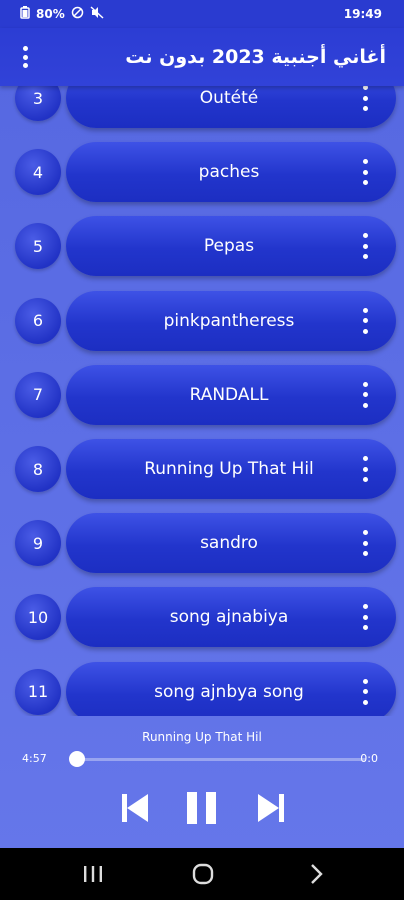  I want to click on track-number: 9, so click(38, 543).